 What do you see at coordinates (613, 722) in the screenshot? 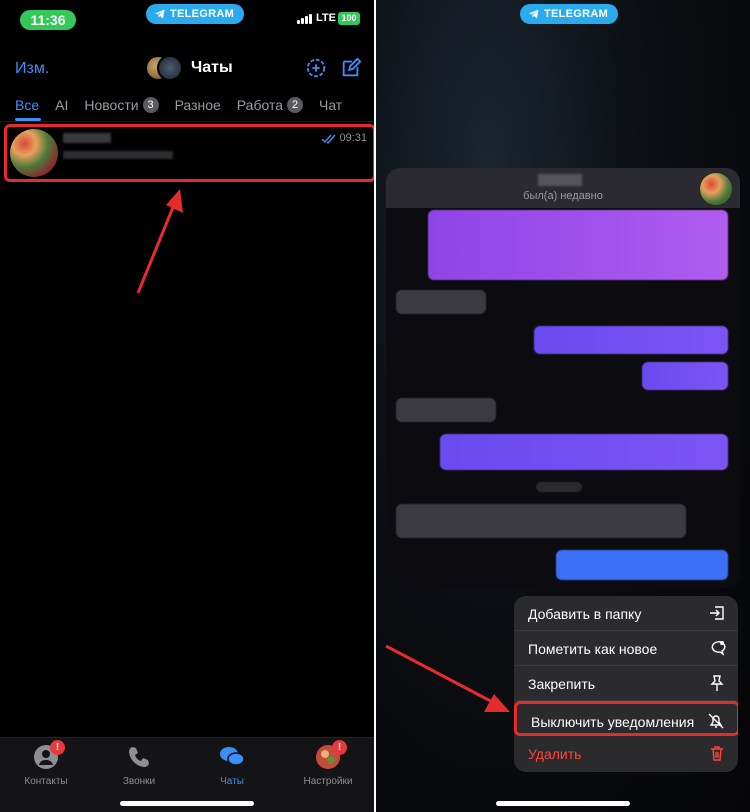
I see `menu-item-label: Выключить уведомления` at bounding box center [613, 722].